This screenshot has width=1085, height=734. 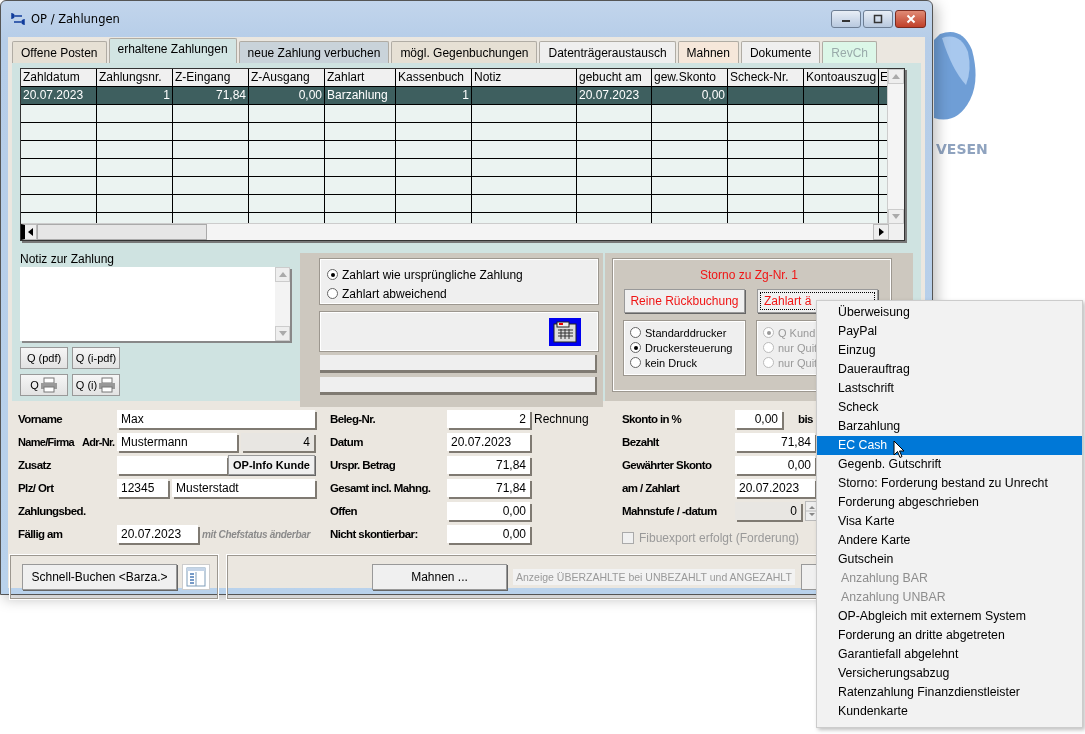 I want to click on field-label: Gesamt incl. Mahng., so click(x=381, y=488).